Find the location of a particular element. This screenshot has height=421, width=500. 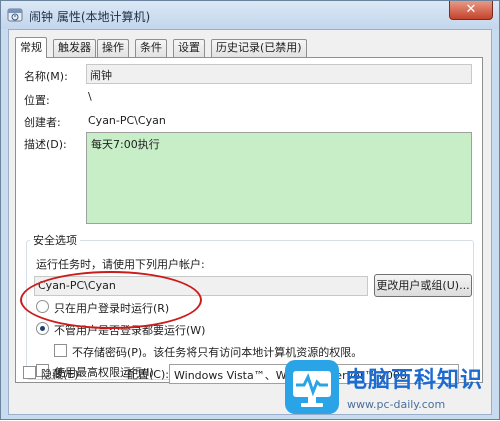

title-bar: 闹钟 属性(本地计算机) ✕ is located at coordinates (250, 15).